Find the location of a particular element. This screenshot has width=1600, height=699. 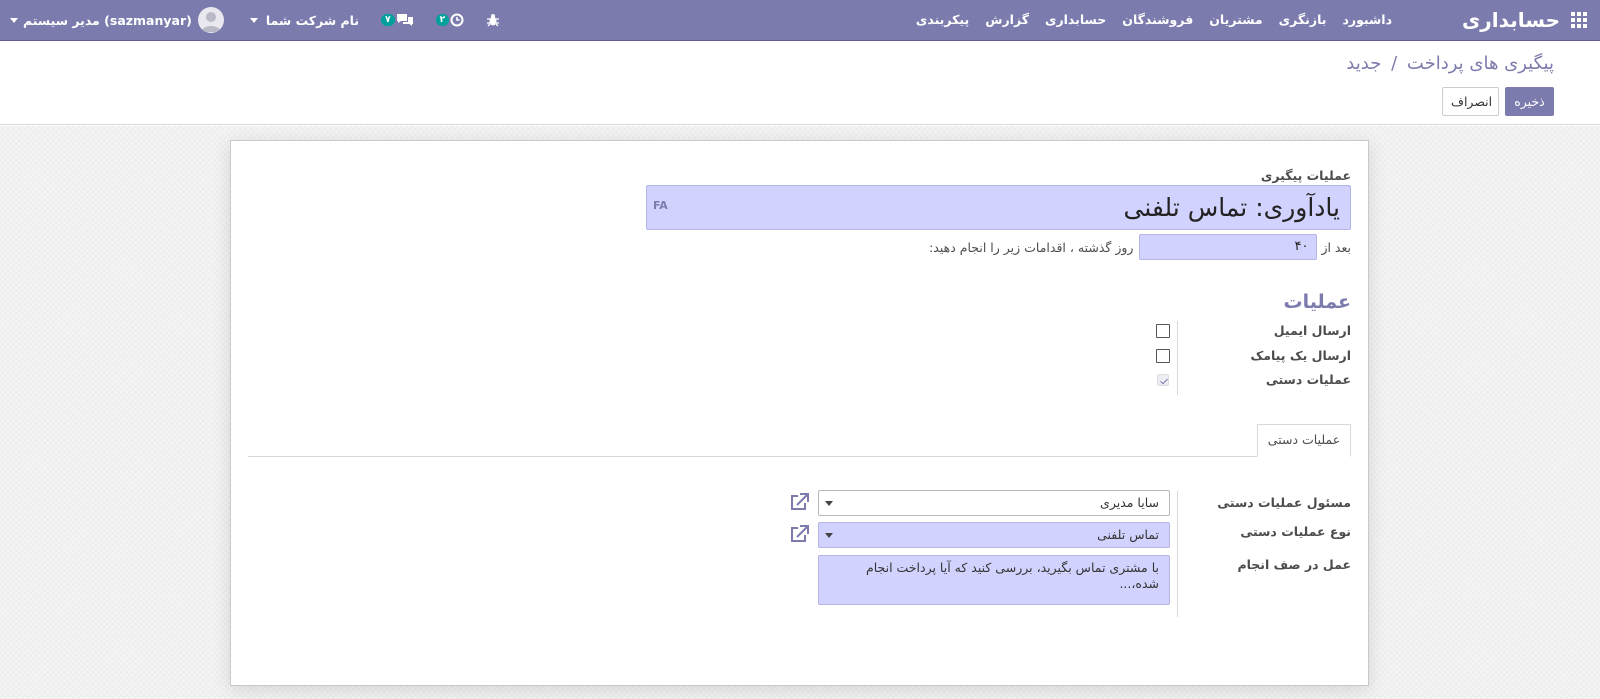

translate-lang-button: FA is located at coordinates (660, 206).